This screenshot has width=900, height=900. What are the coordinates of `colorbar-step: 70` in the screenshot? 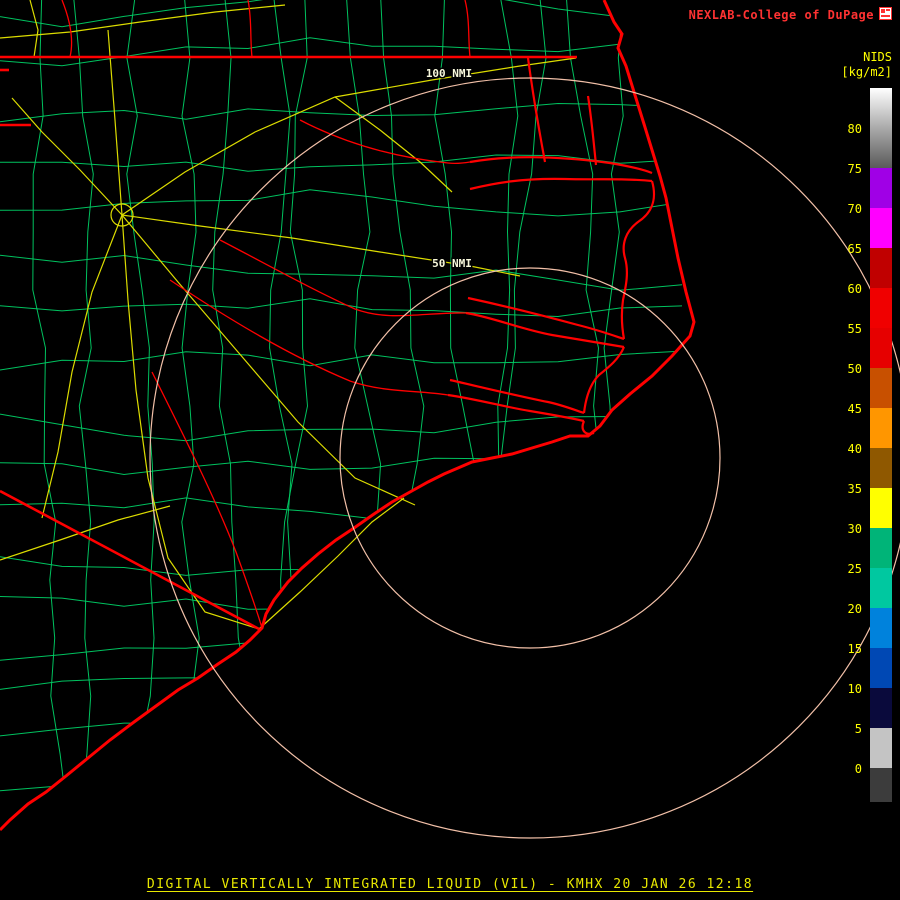 It's located at (860, 192).